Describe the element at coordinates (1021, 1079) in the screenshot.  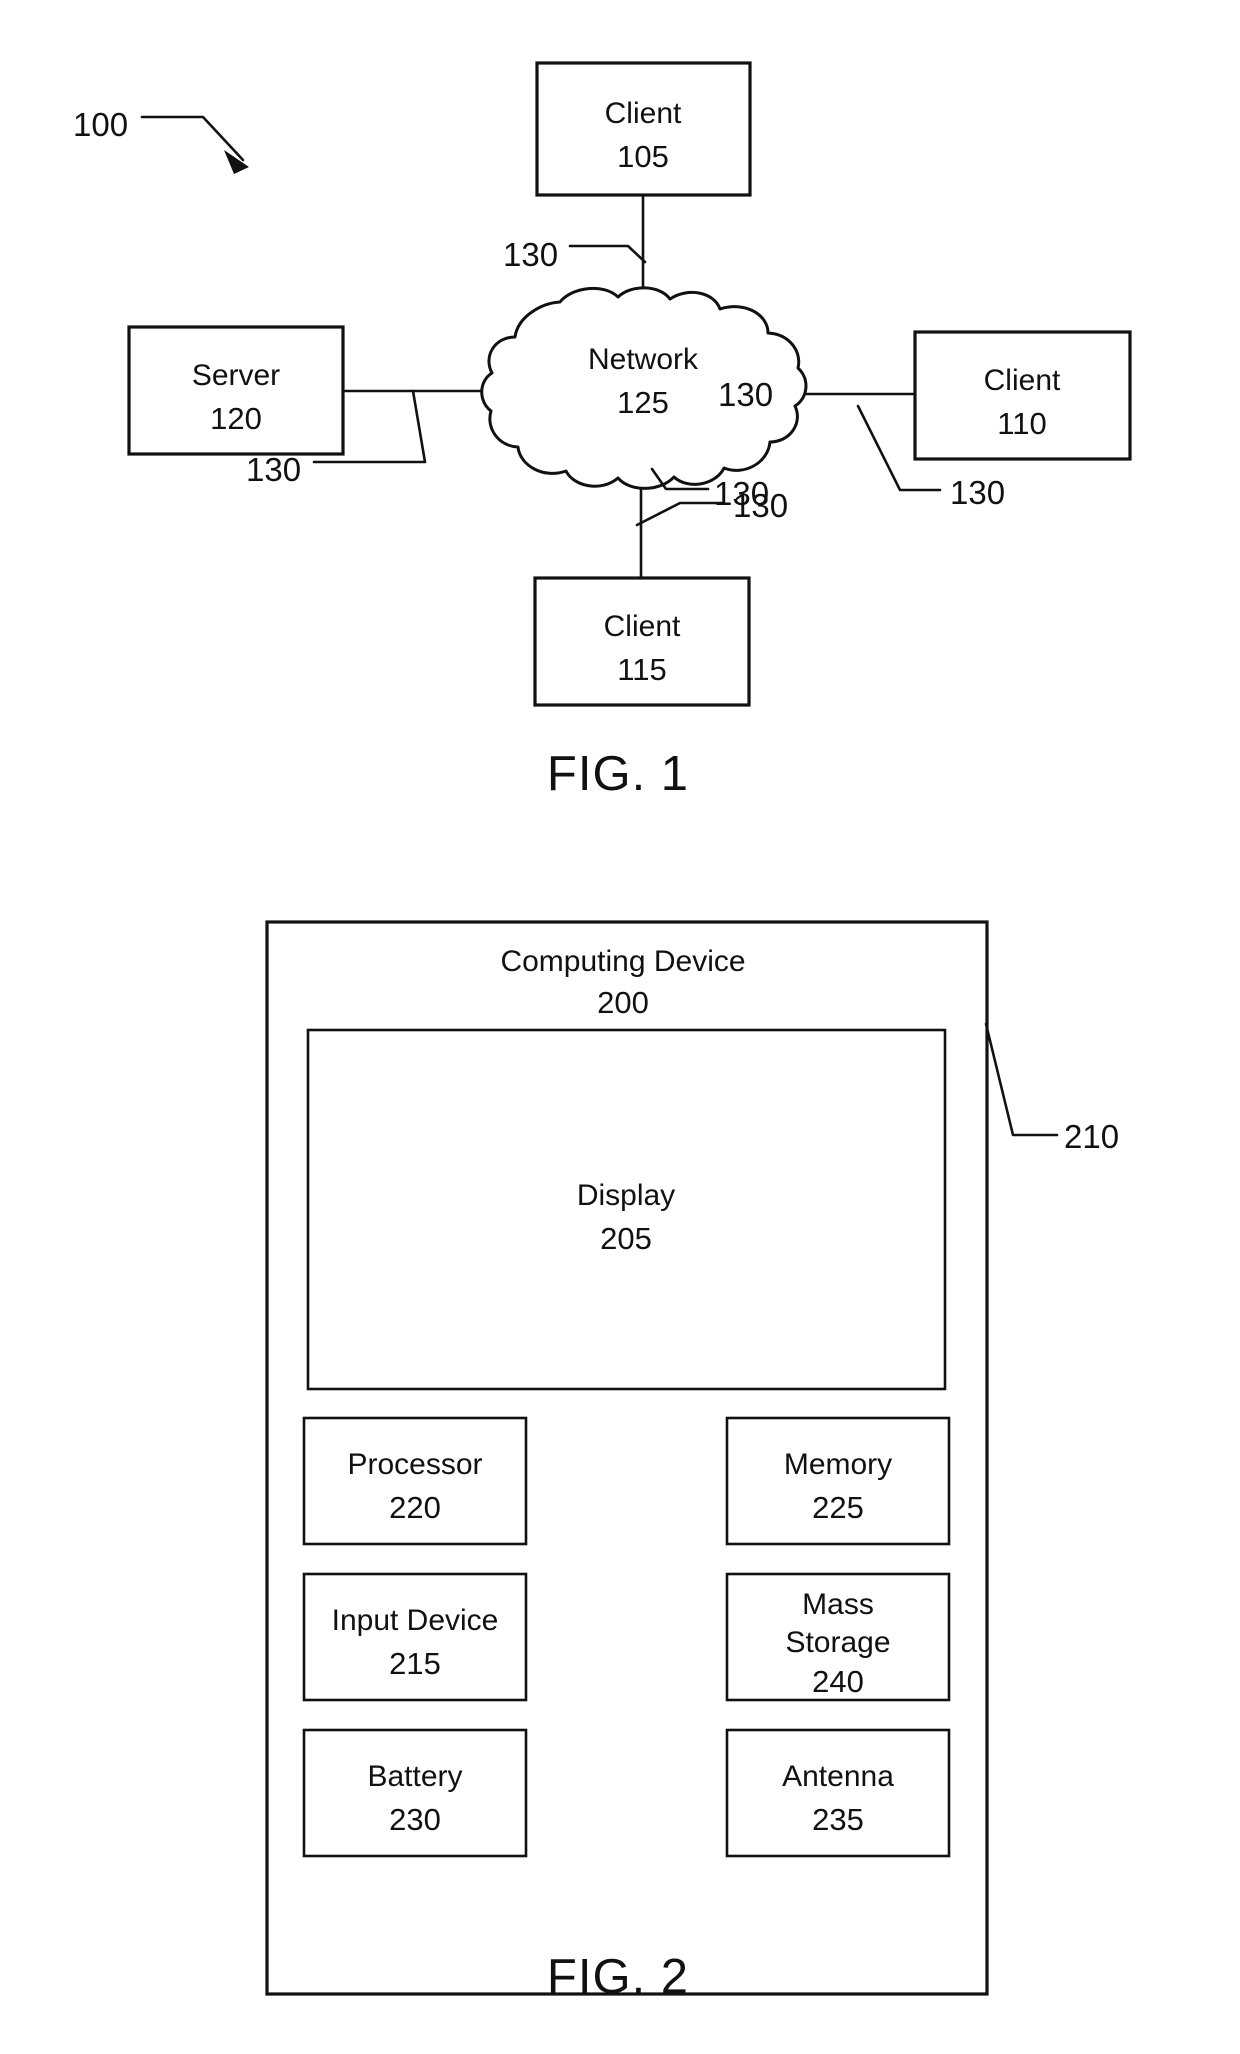
I see `bus-210-leader` at that location.